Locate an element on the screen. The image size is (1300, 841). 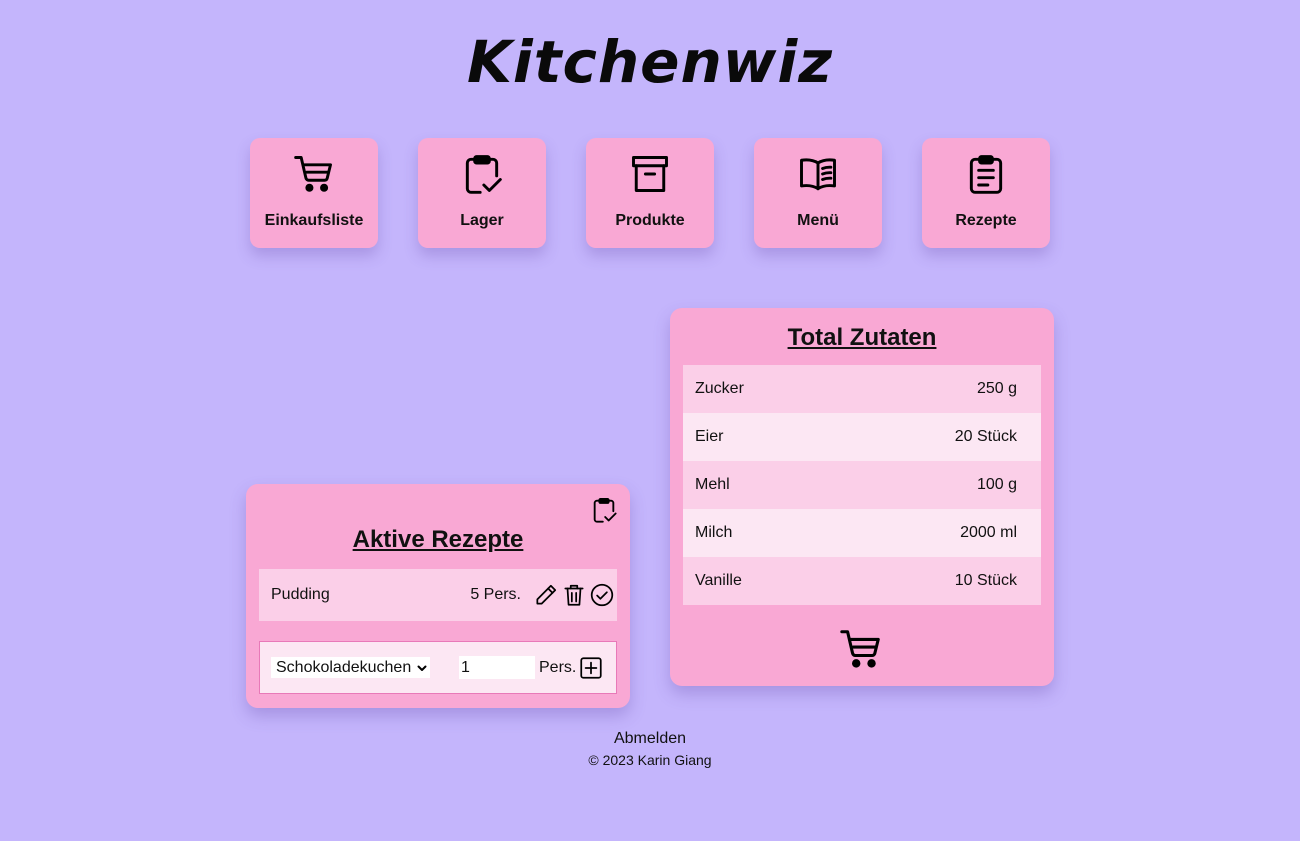
add-recipe-form: Schokoladekuchen Pers. is located at coordinates (438, 667).